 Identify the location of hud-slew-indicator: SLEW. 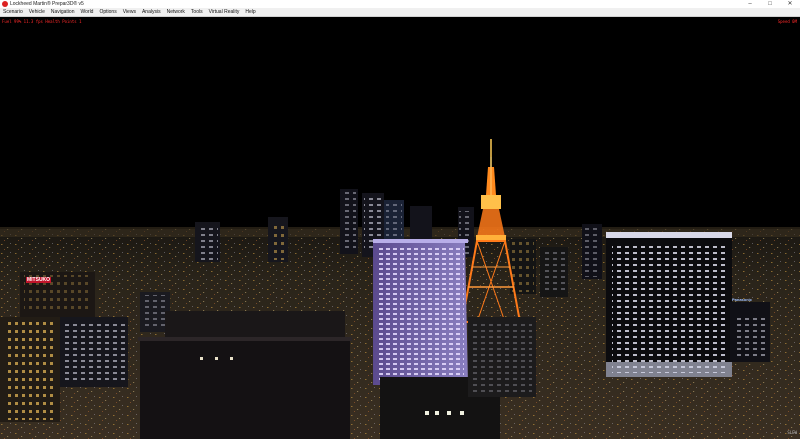
(792, 432).